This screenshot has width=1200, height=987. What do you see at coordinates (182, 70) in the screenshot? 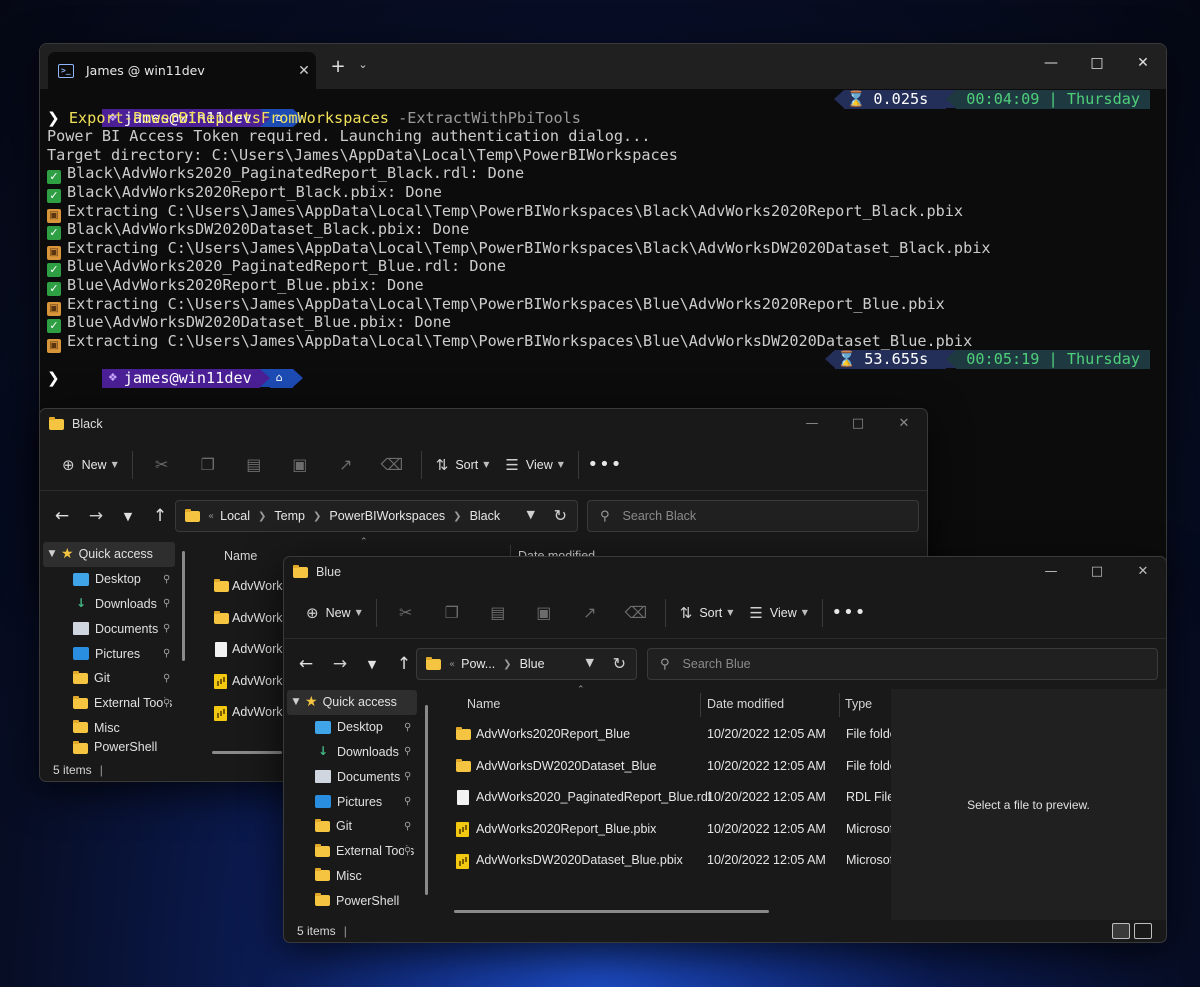
I see `terminal-tab: >_ James @ win11dev ✕` at bounding box center [182, 70].